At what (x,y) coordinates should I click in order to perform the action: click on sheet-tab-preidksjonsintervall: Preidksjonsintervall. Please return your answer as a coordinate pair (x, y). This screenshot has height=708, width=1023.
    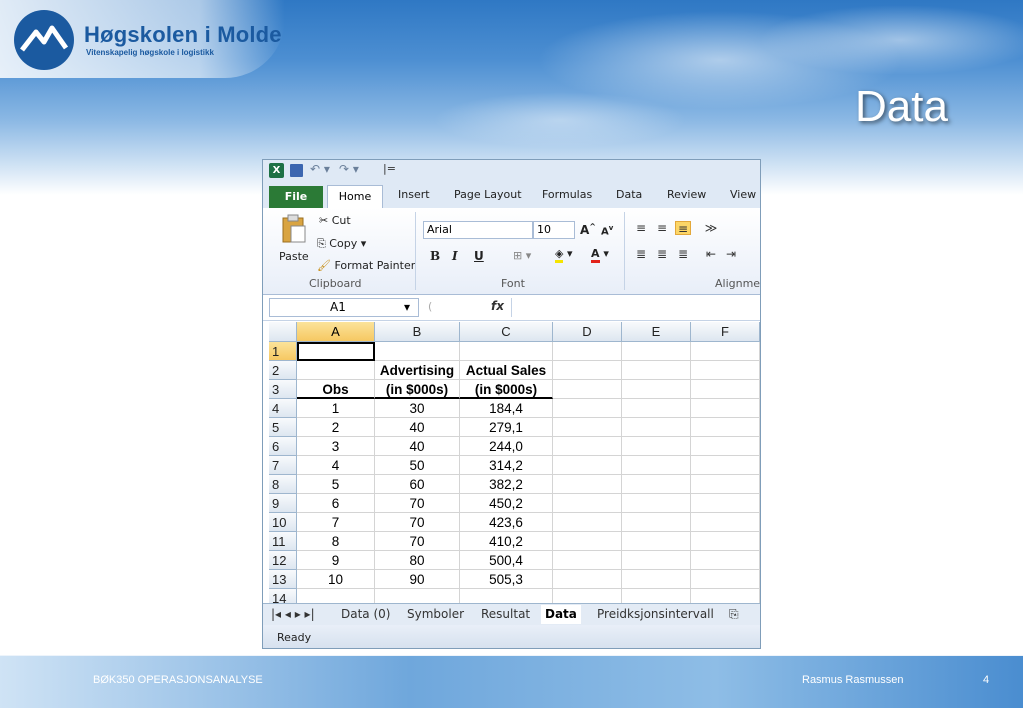
    Looking at the image, I should click on (655, 614).